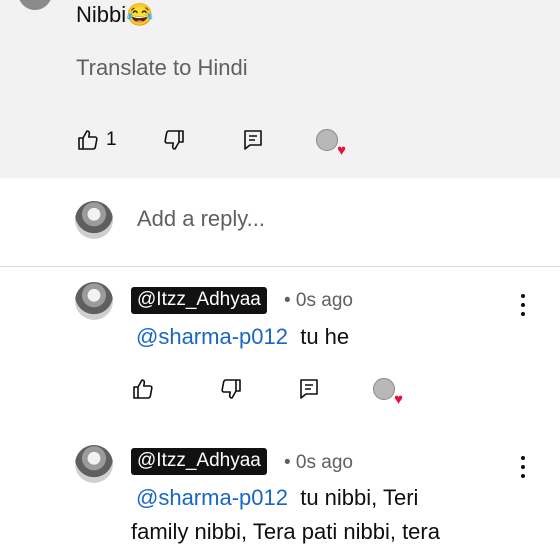 This screenshot has height=560, width=560. I want to click on reply-text-line: family nibbi, Tera pati nibbi, tera, so click(285, 531).